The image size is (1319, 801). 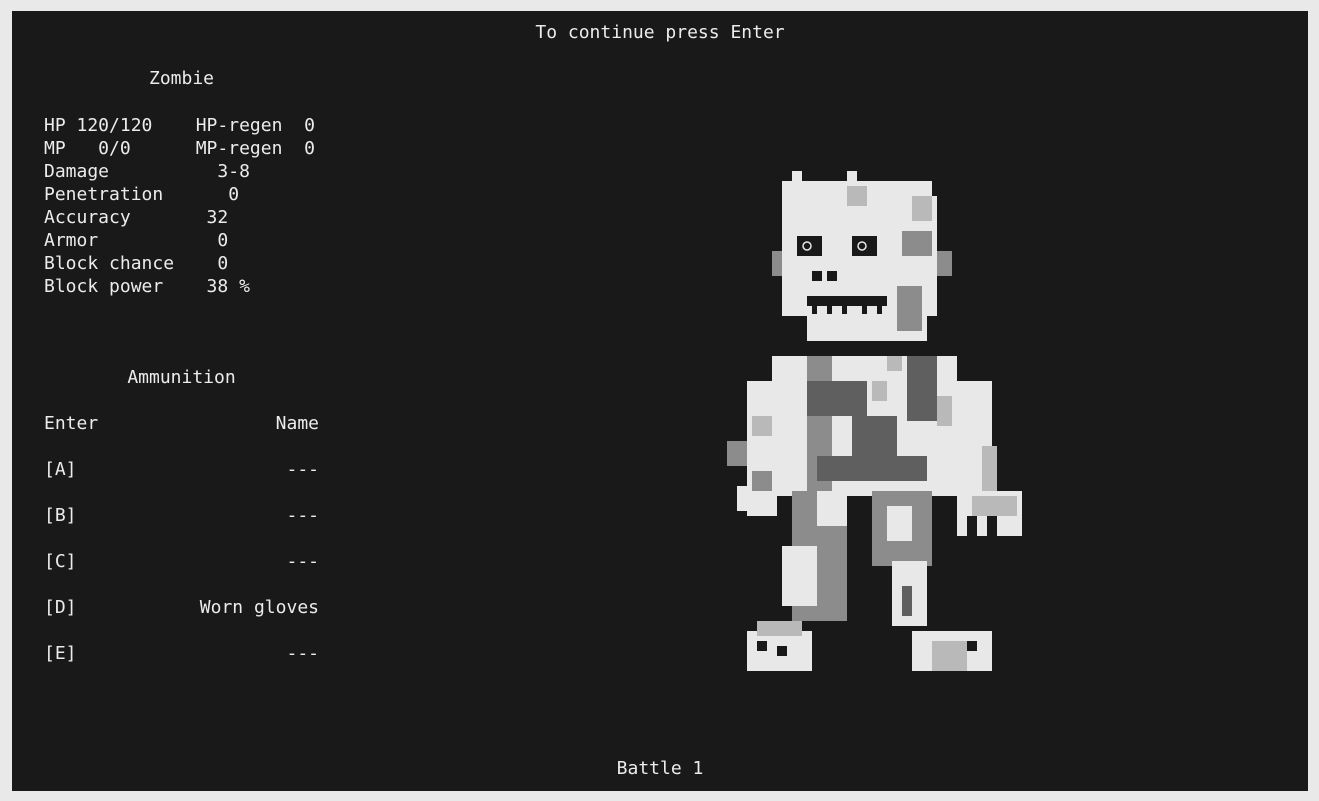 What do you see at coordinates (147, 171) in the screenshot?
I see `stat-damage-line: Damage 3-8` at bounding box center [147, 171].